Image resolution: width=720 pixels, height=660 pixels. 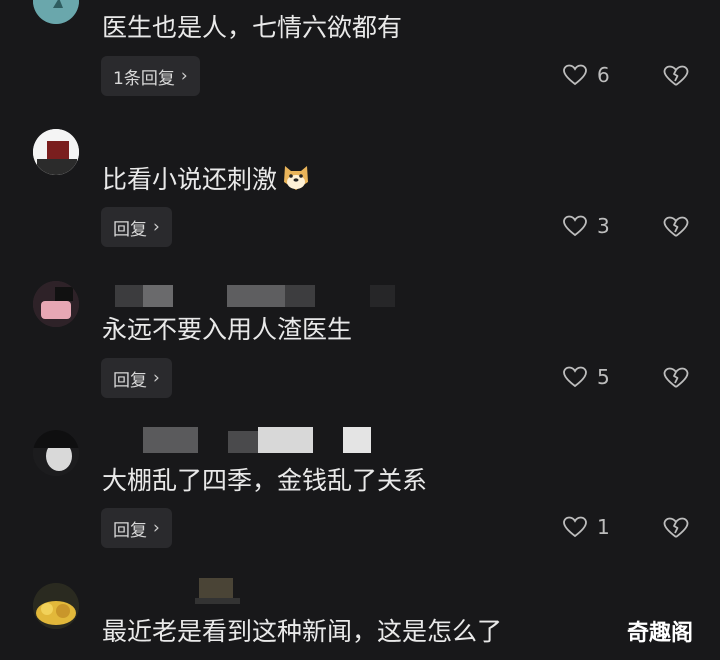 I want to click on like-button: 1, so click(x=586, y=527).